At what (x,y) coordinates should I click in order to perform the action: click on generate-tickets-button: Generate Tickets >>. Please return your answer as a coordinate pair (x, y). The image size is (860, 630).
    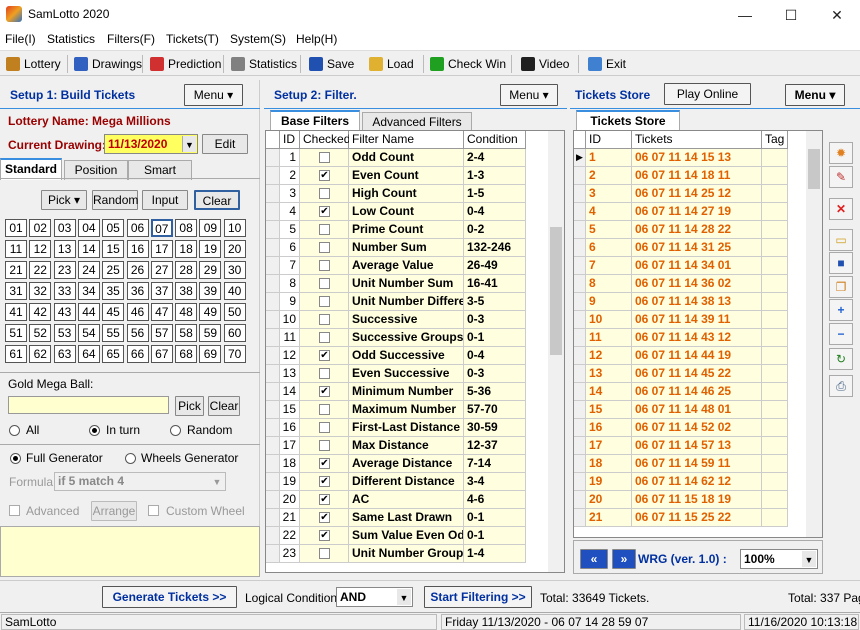
    Looking at the image, I should click on (169, 597).